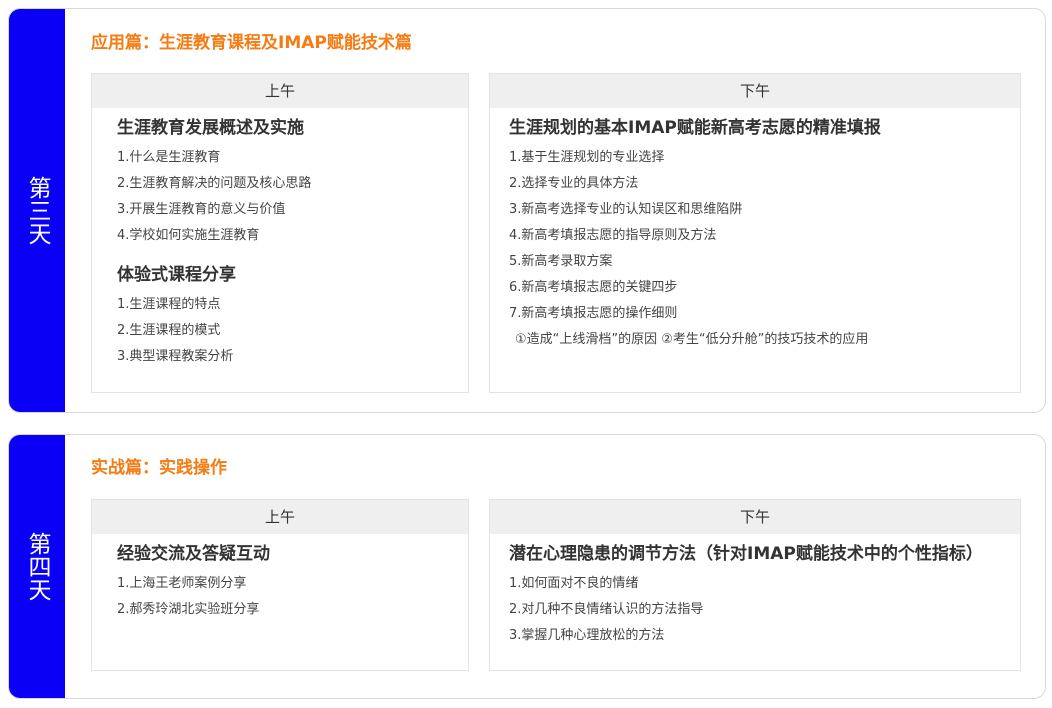 The height and width of the screenshot is (708, 1052). What do you see at coordinates (37, 566) in the screenshot?
I see `day-tab-4: 第四天` at bounding box center [37, 566].